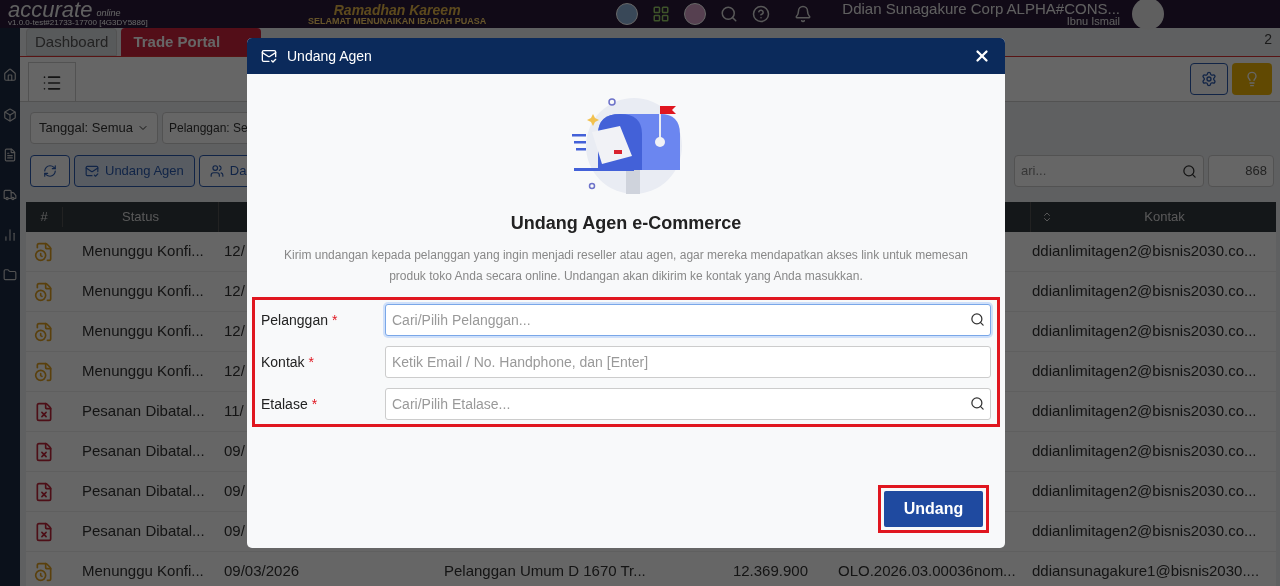  I want to click on help-icon, so click(761, 14).